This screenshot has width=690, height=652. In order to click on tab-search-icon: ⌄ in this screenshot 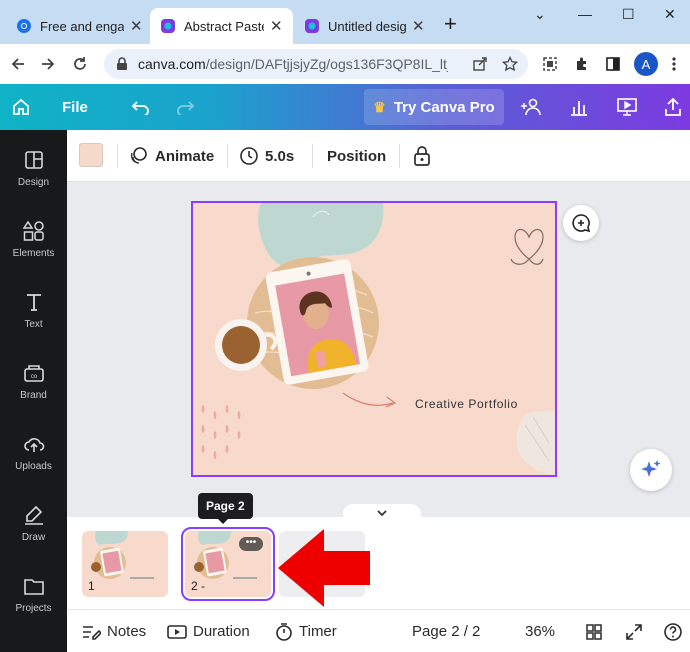, I will do `click(540, 14)`.